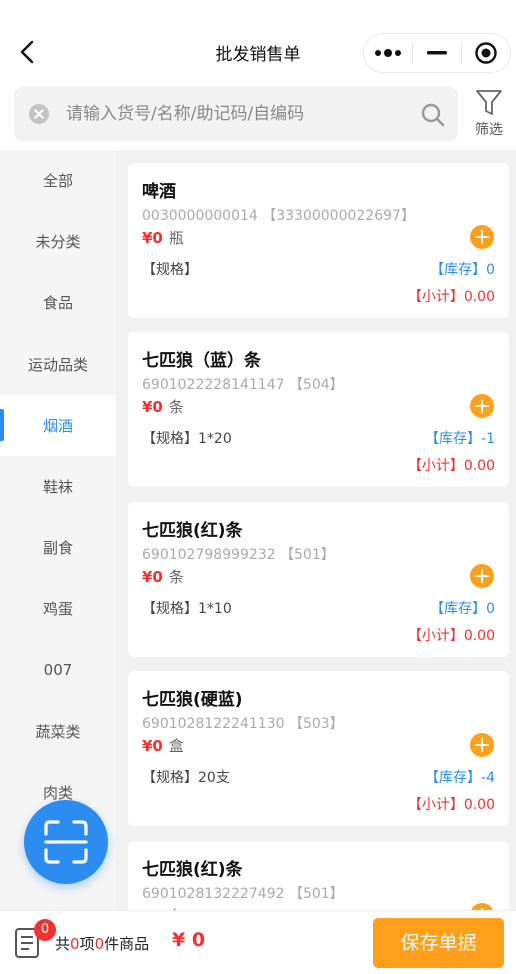 The image size is (516, 974). I want to click on product-card: 七匹狼(红)条 6901028132227492 【501】 ¥0条, so click(318, 875).